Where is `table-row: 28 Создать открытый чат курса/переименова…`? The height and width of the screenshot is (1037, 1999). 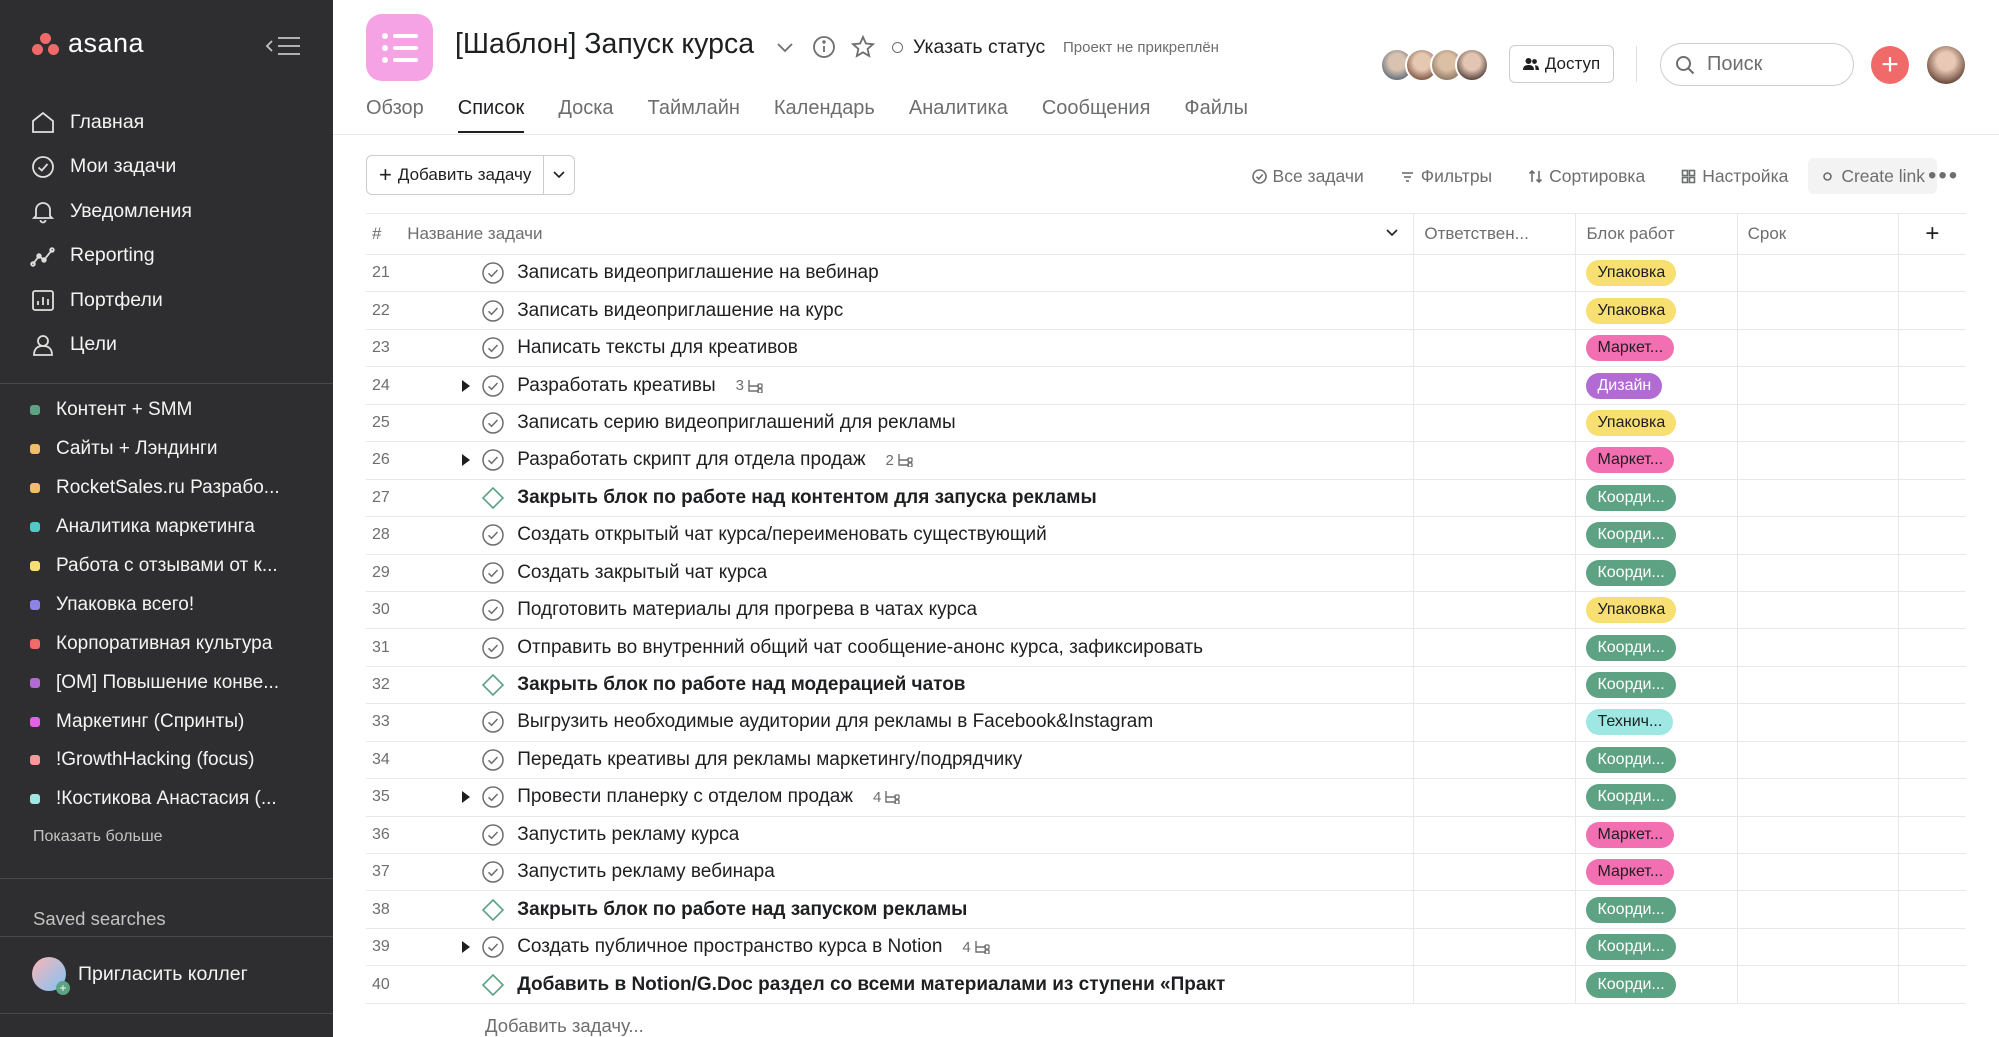
table-row: 28 Создать открытый чат курса/переименова… is located at coordinates (1166, 536).